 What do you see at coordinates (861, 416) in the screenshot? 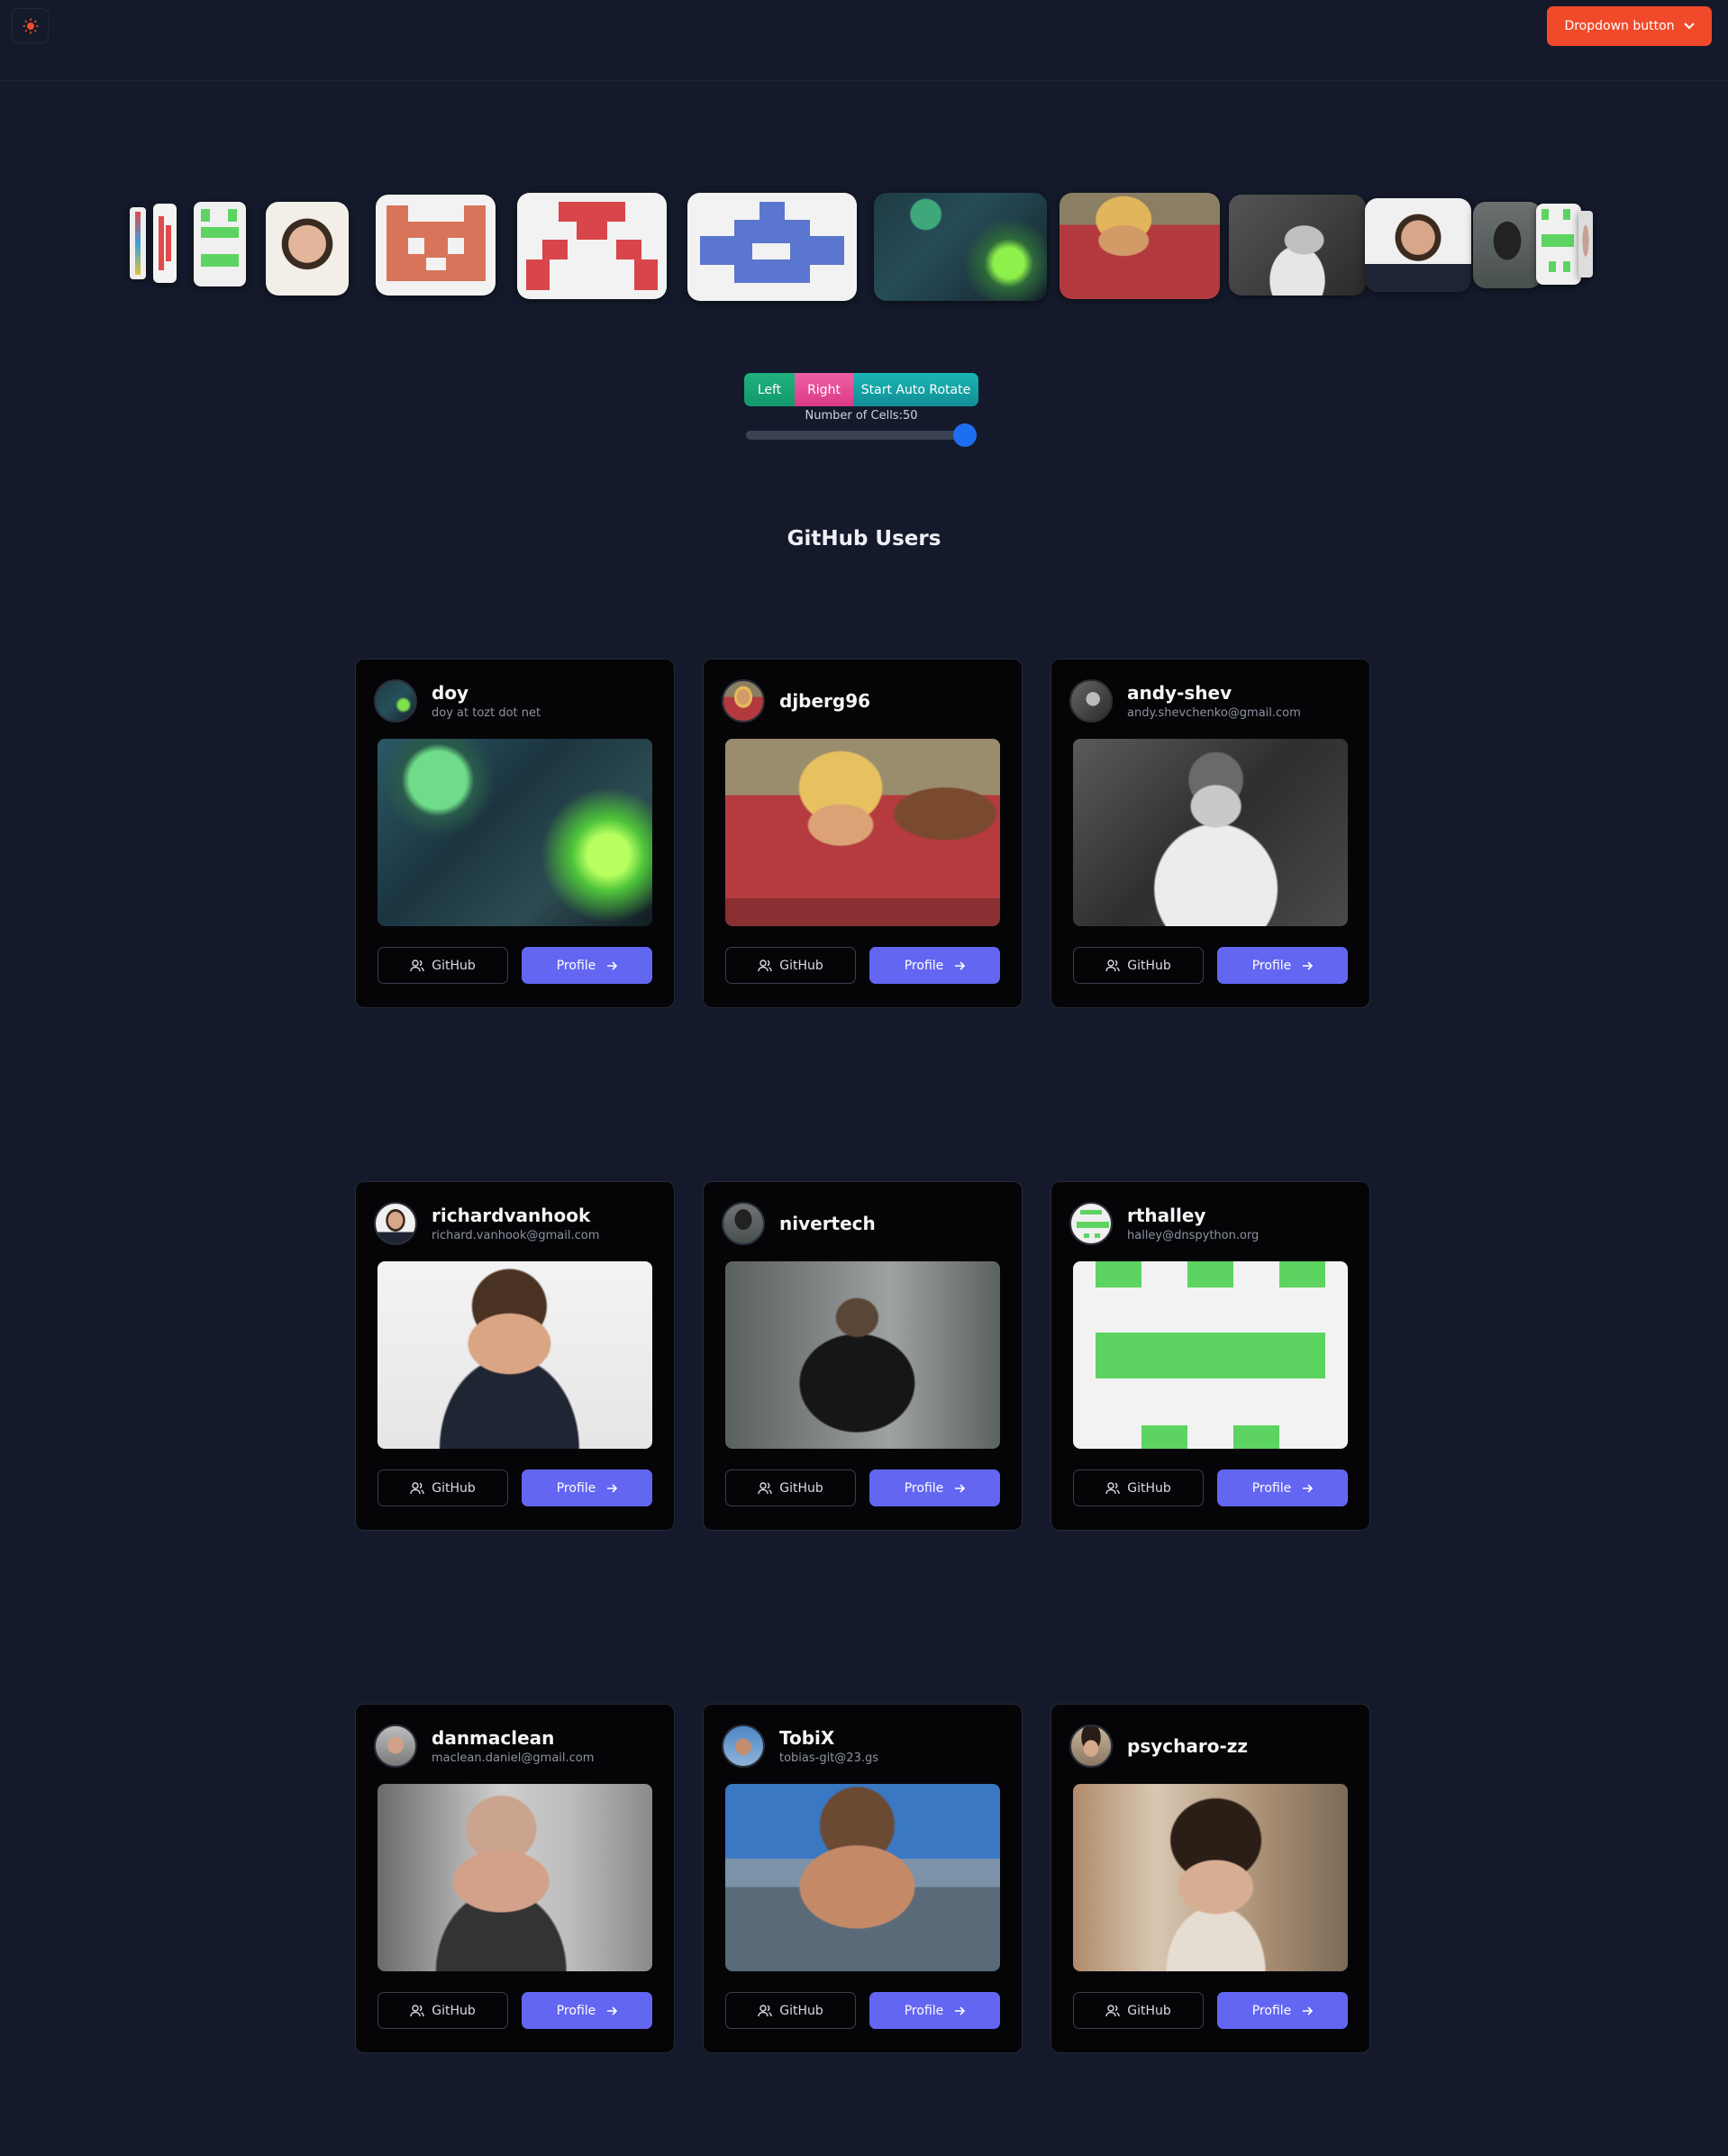
I see `cells-count-label: Number of Cells:50` at bounding box center [861, 416].